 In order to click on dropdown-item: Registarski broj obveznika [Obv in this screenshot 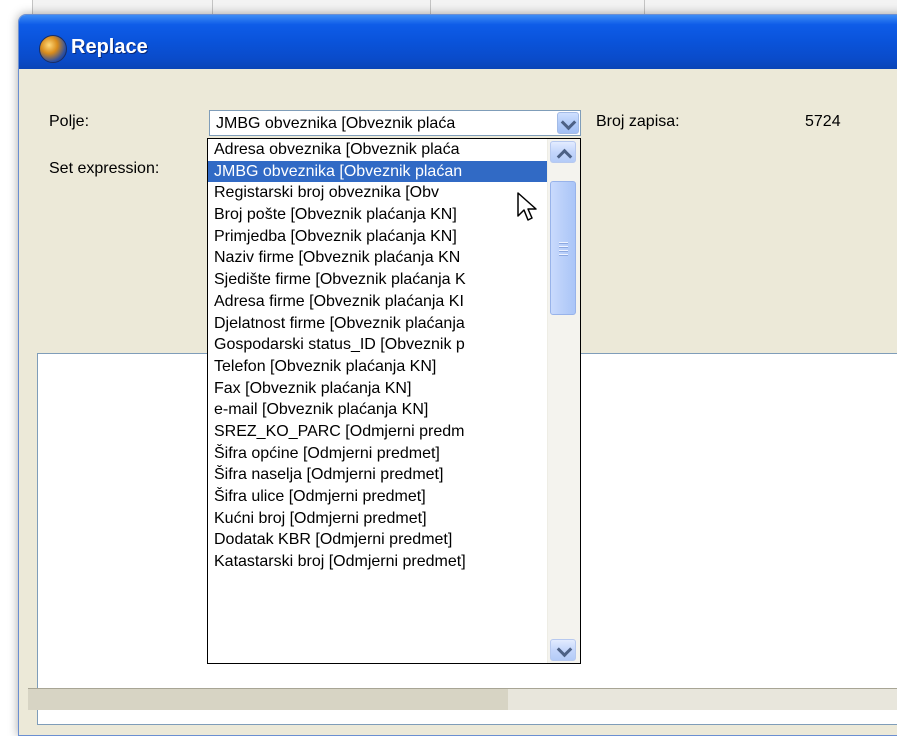, I will do `click(378, 193)`.